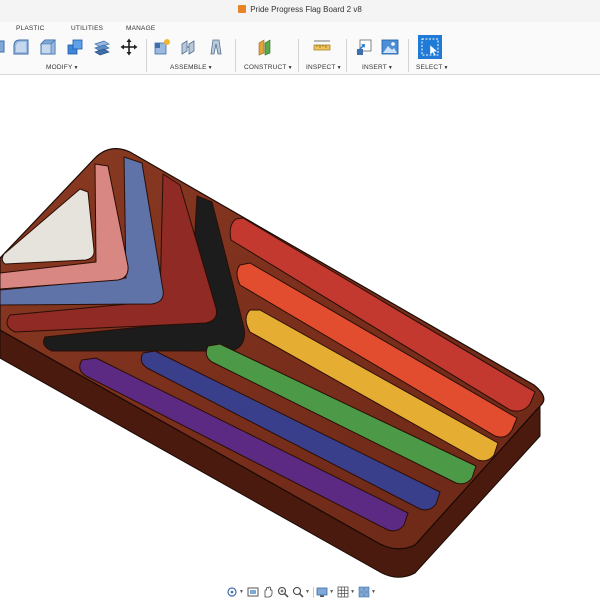  Describe the element at coordinates (3, 47) in the screenshot. I see `press-pull-icon` at that location.